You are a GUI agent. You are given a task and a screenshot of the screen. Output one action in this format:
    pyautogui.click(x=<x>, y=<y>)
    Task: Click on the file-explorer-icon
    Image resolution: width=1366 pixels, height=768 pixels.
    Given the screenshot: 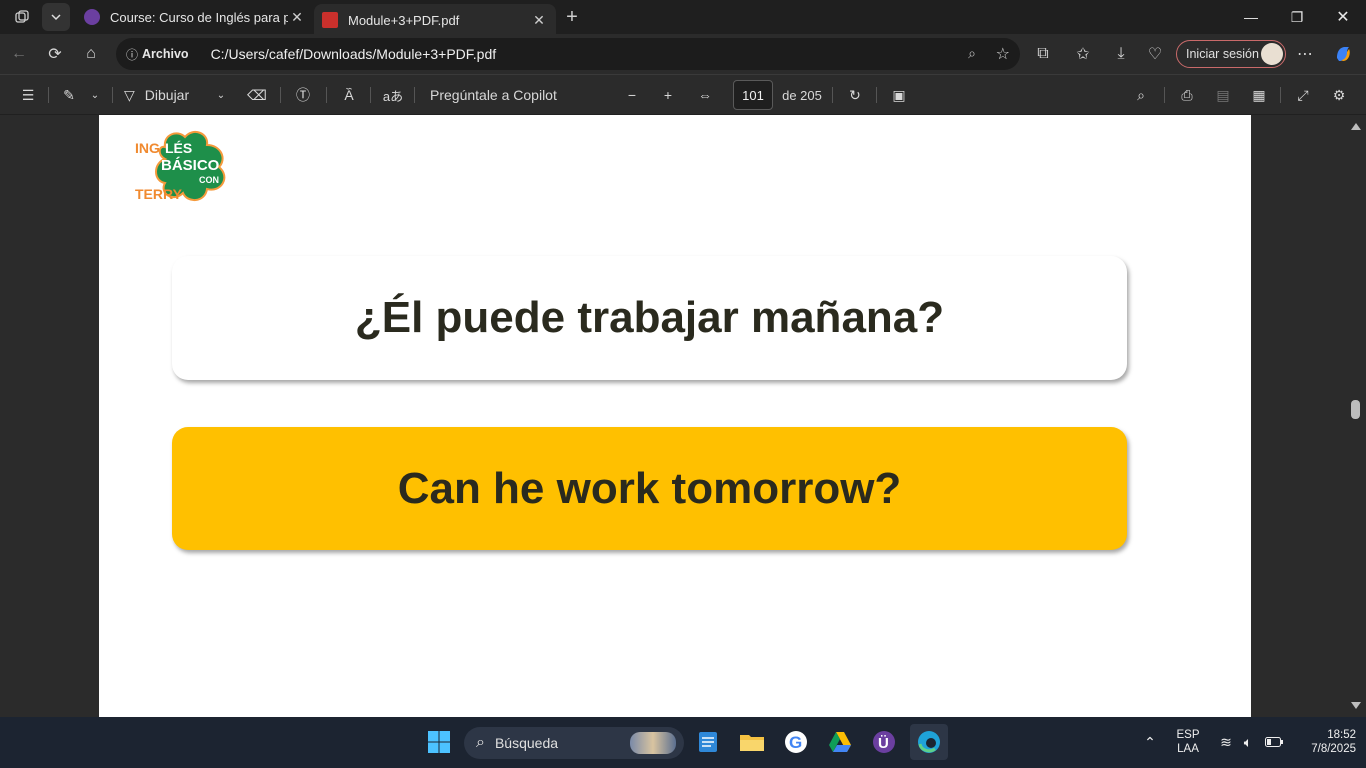 What is the action you would take?
    pyautogui.click(x=752, y=742)
    